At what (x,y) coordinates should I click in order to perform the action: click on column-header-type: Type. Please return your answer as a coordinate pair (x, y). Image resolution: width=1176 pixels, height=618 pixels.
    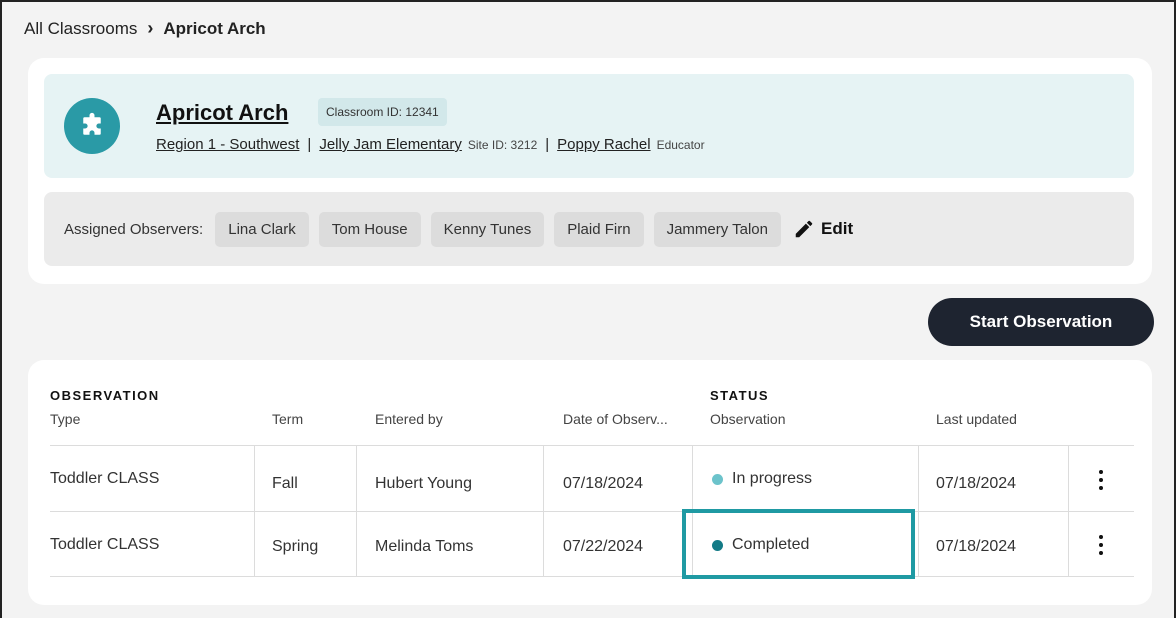
    Looking at the image, I should click on (65, 419).